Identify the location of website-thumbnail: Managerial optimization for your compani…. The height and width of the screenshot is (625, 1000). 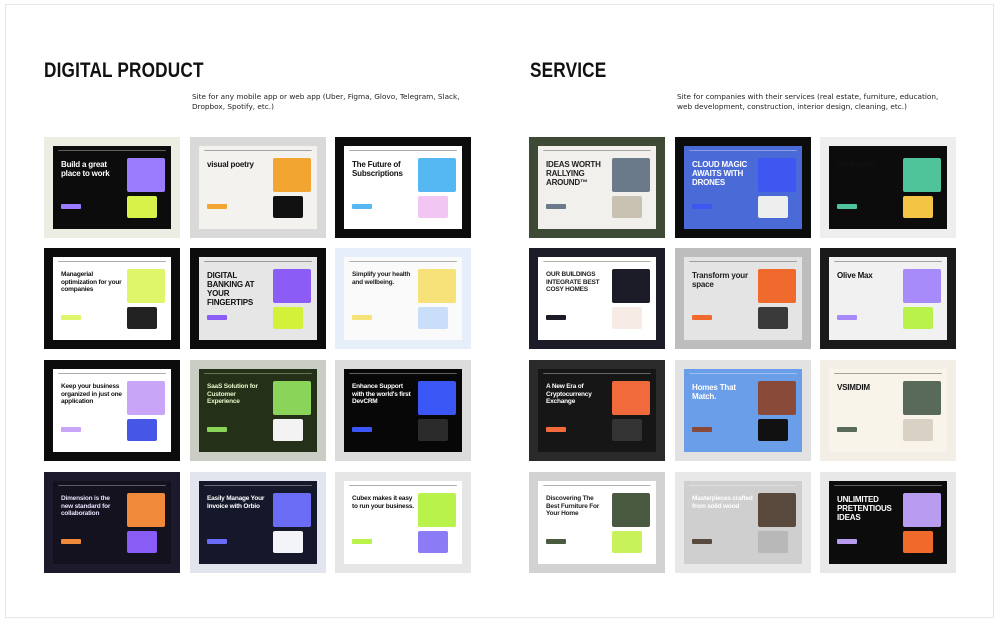
(112, 298).